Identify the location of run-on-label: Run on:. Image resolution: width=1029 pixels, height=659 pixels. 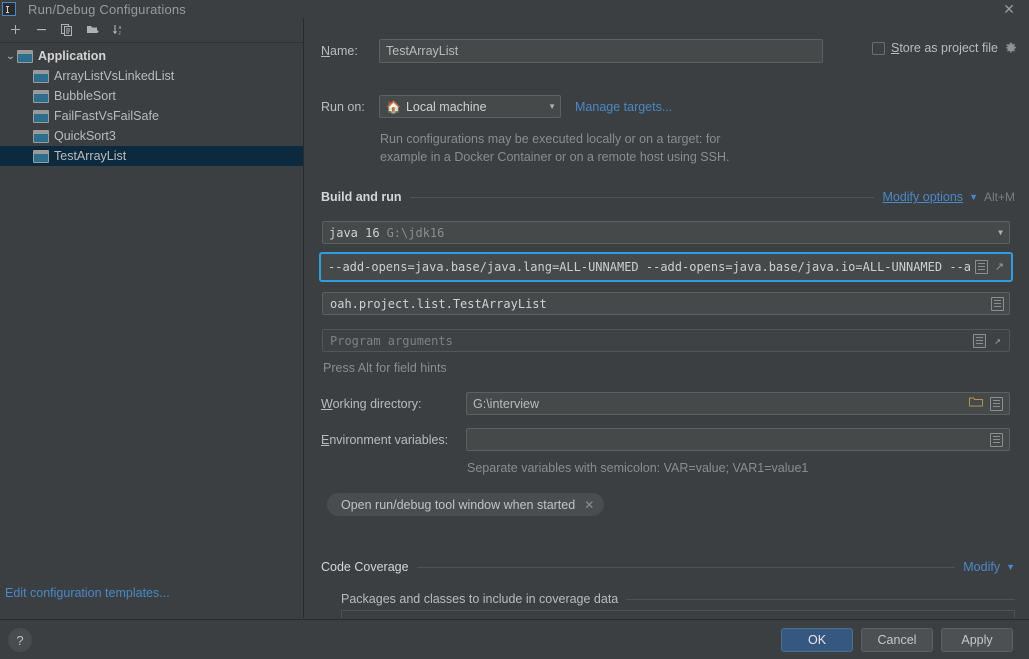
(343, 106).